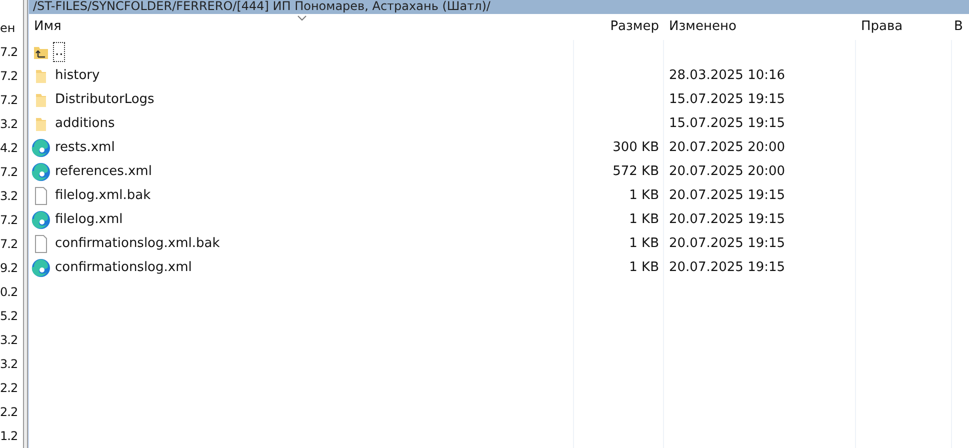 The image size is (969, 448). What do you see at coordinates (9, 148) in the screenshot?
I see `table-cell-text: 4.2` at bounding box center [9, 148].